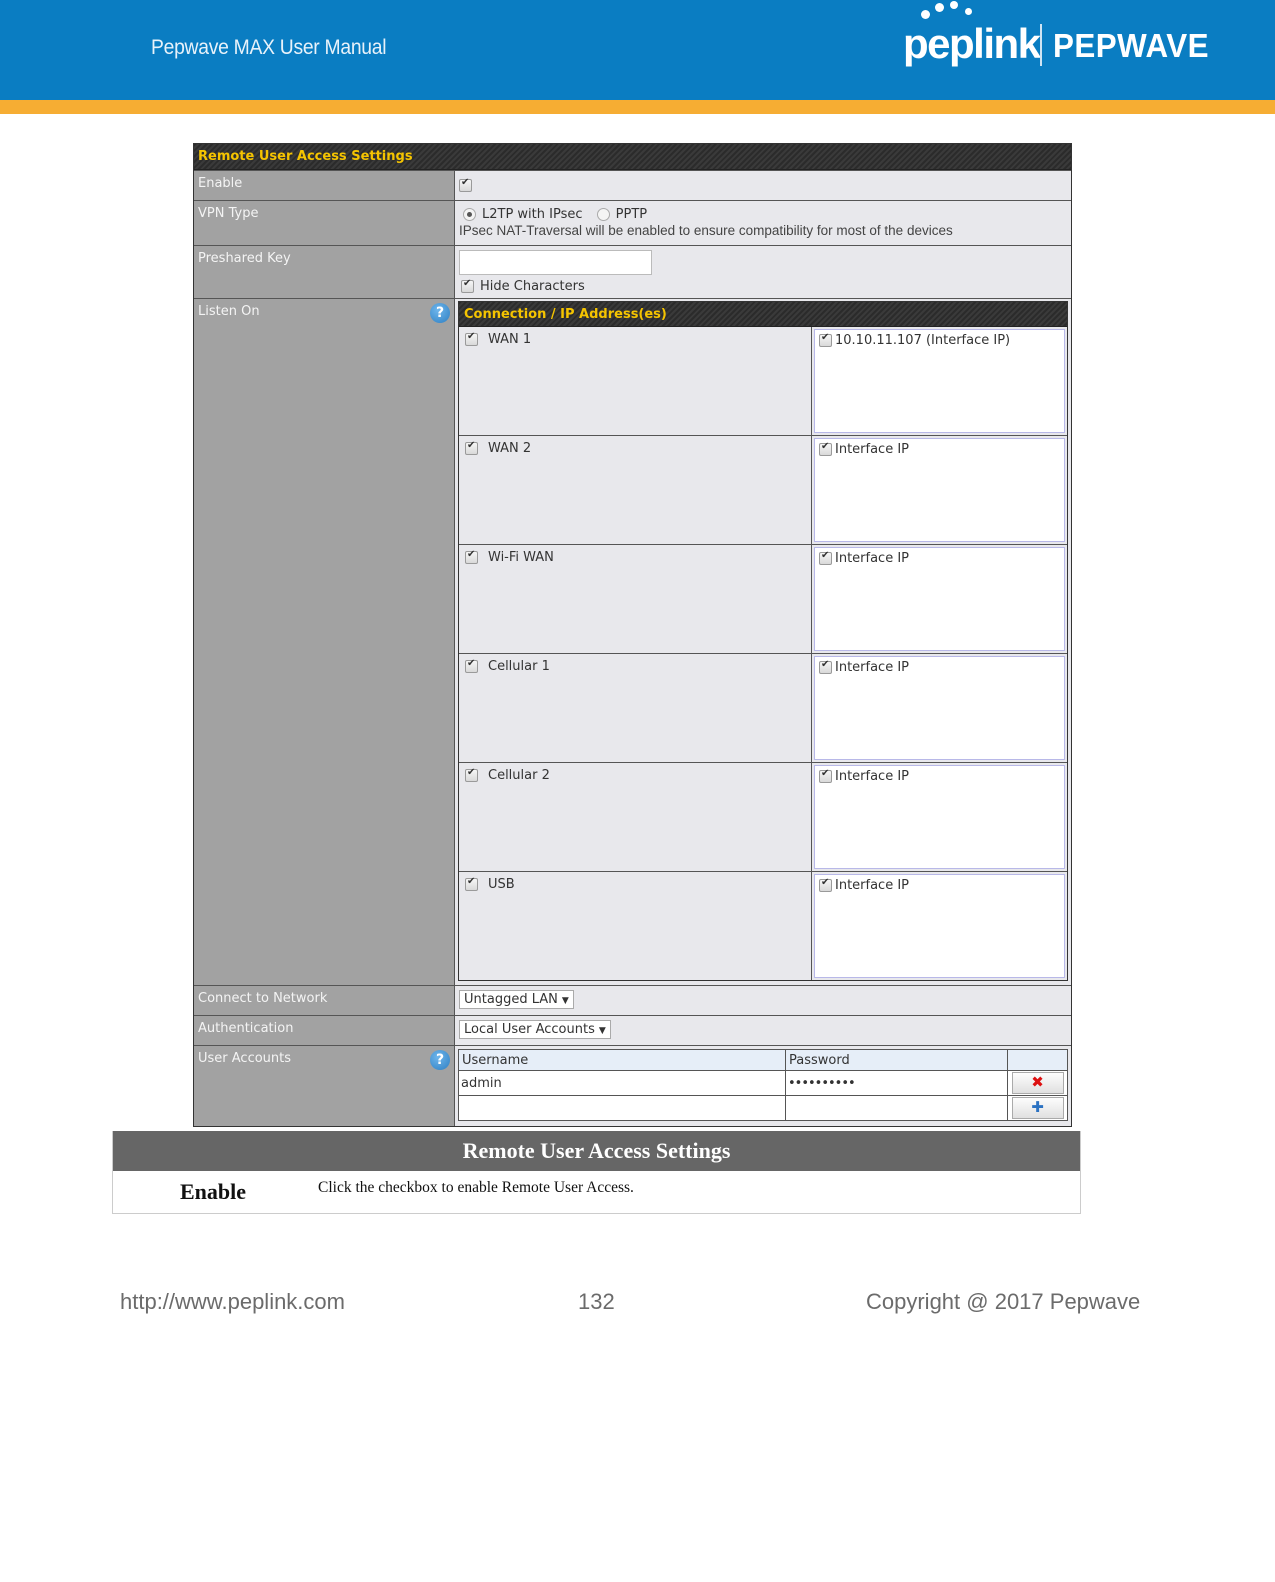  What do you see at coordinates (635, 817) in the screenshot?
I see `connection-name-cell: Cellular 2` at bounding box center [635, 817].